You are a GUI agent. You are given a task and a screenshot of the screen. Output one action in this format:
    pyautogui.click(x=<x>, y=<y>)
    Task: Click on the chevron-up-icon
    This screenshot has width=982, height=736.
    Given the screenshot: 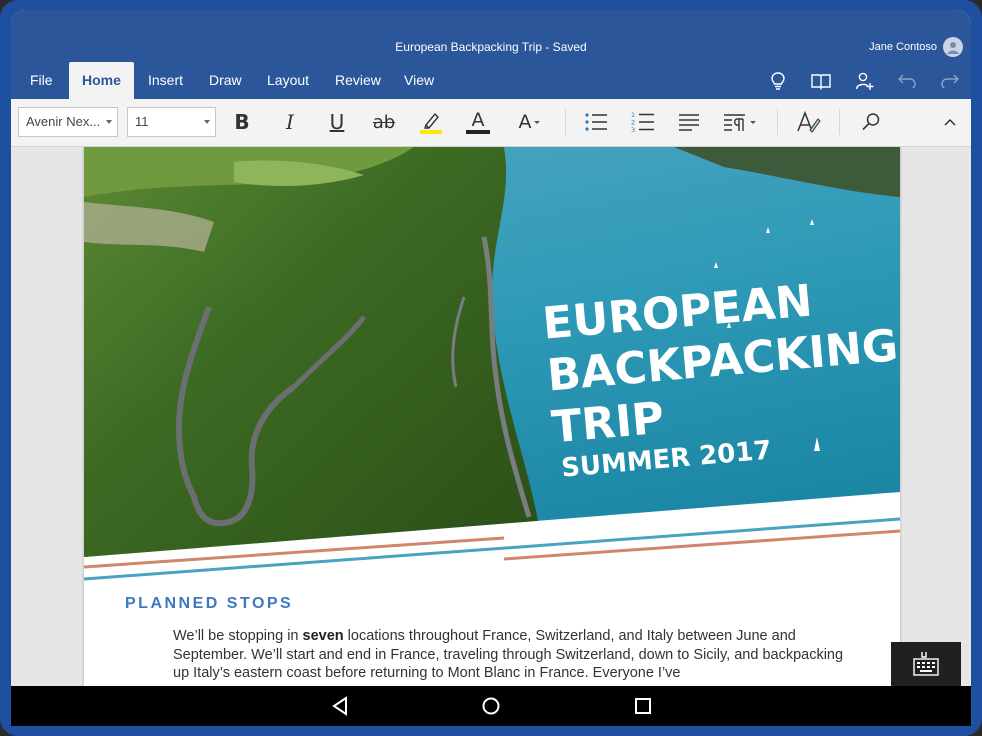 What is the action you would take?
    pyautogui.click(x=950, y=122)
    